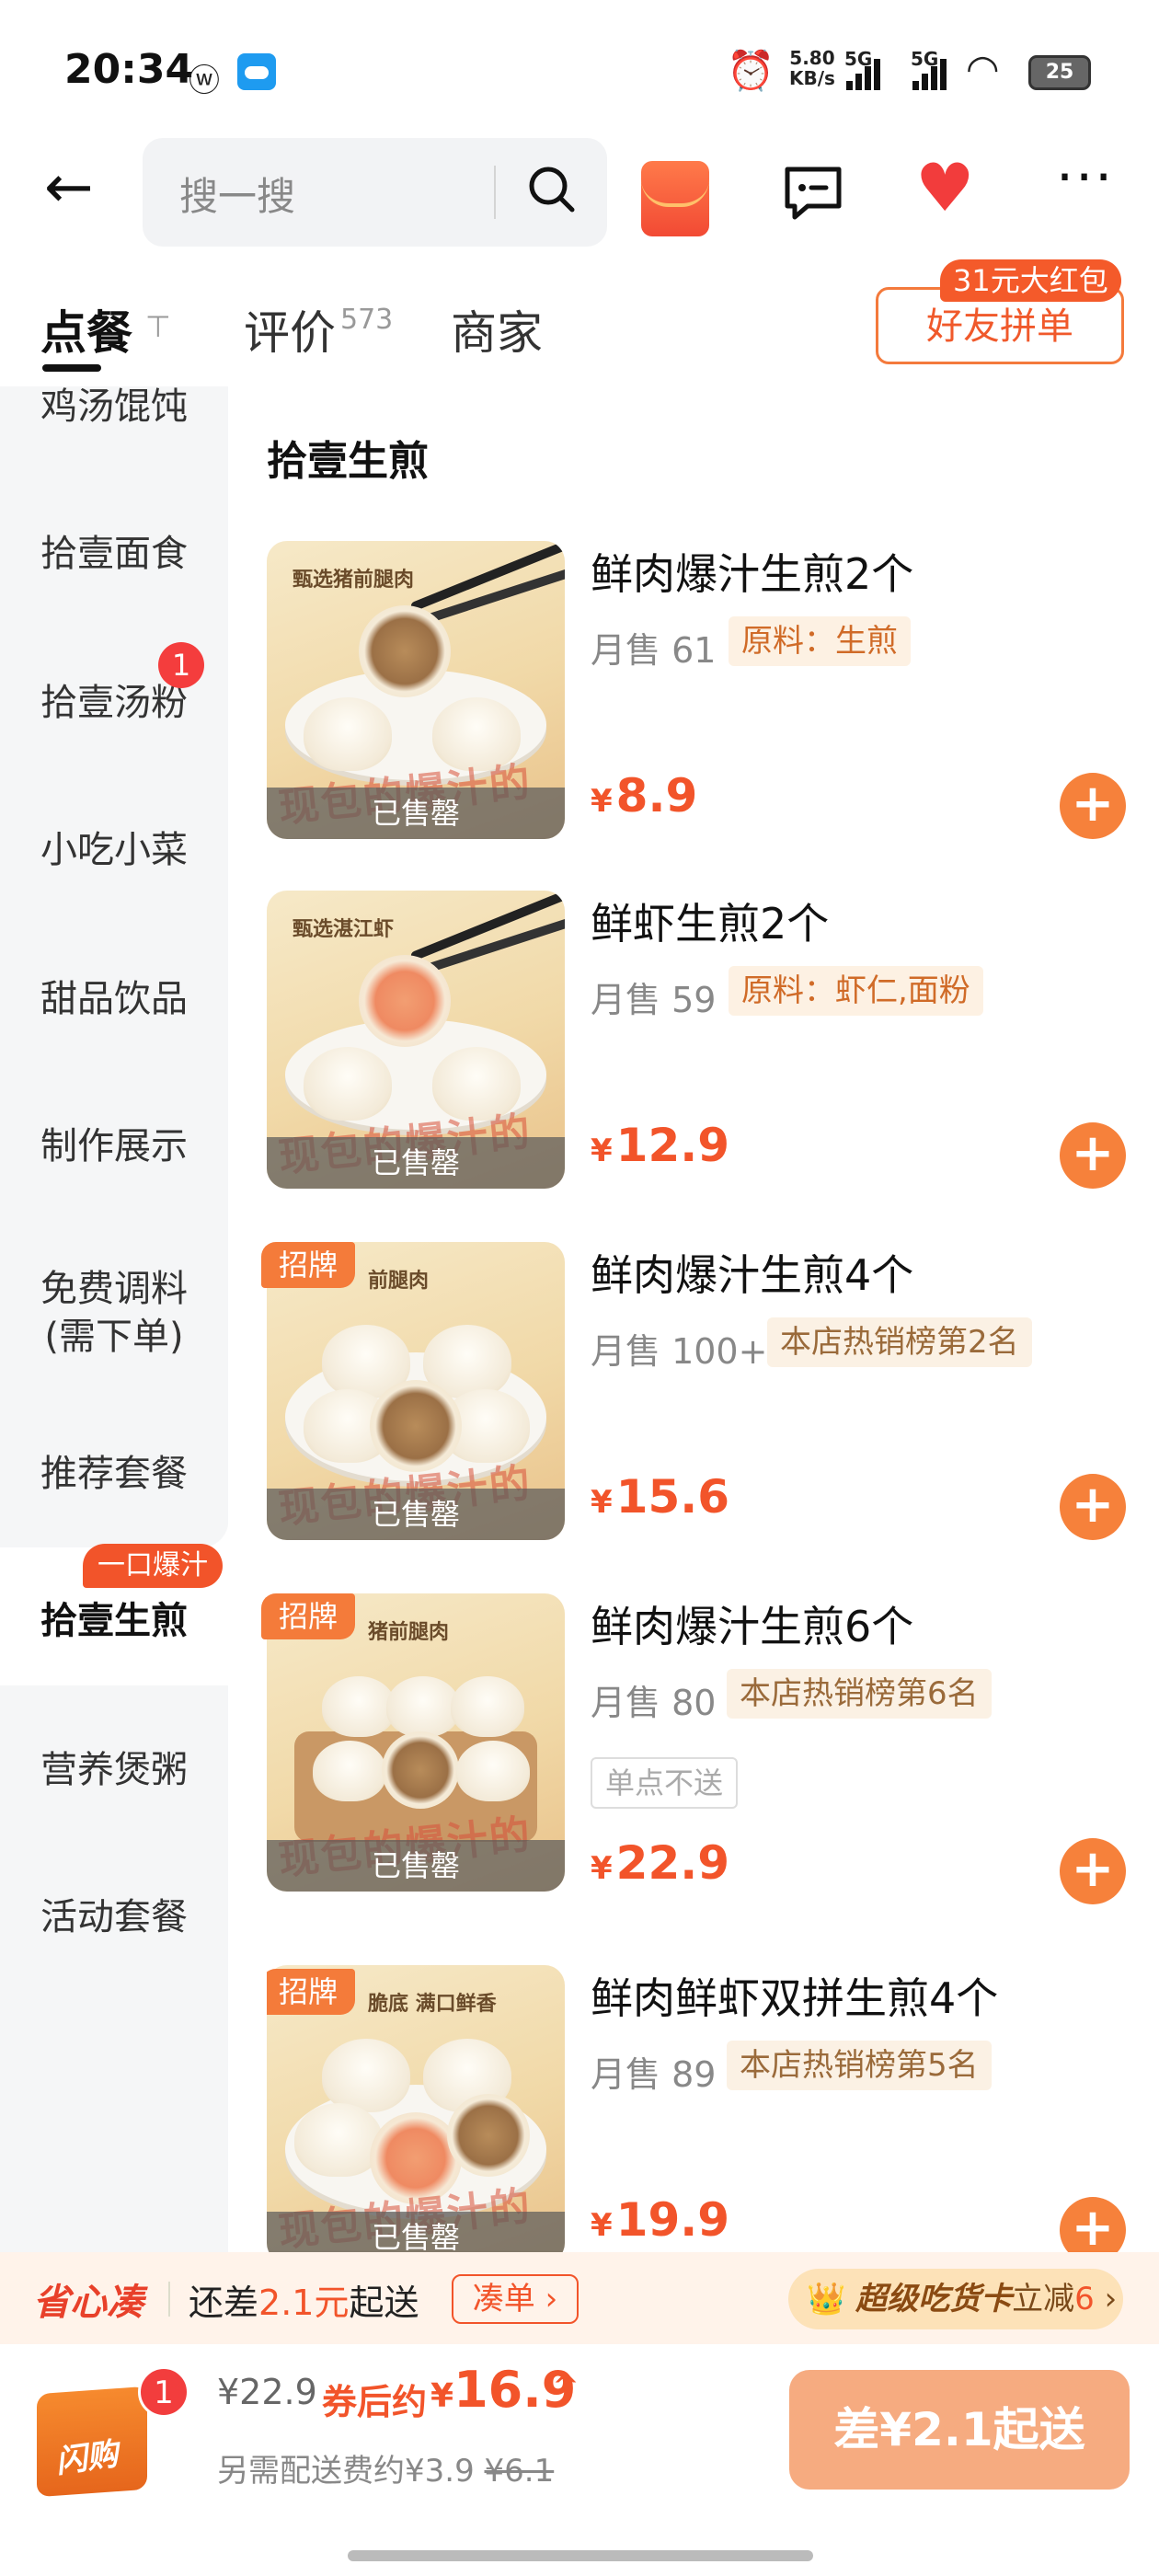 The height and width of the screenshot is (2576, 1159). What do you see at coordinates (153, 1566) in the screenshot?
I see `sidebar-promo-tag: 一口爆汁` at bounding box center [153, 1566].